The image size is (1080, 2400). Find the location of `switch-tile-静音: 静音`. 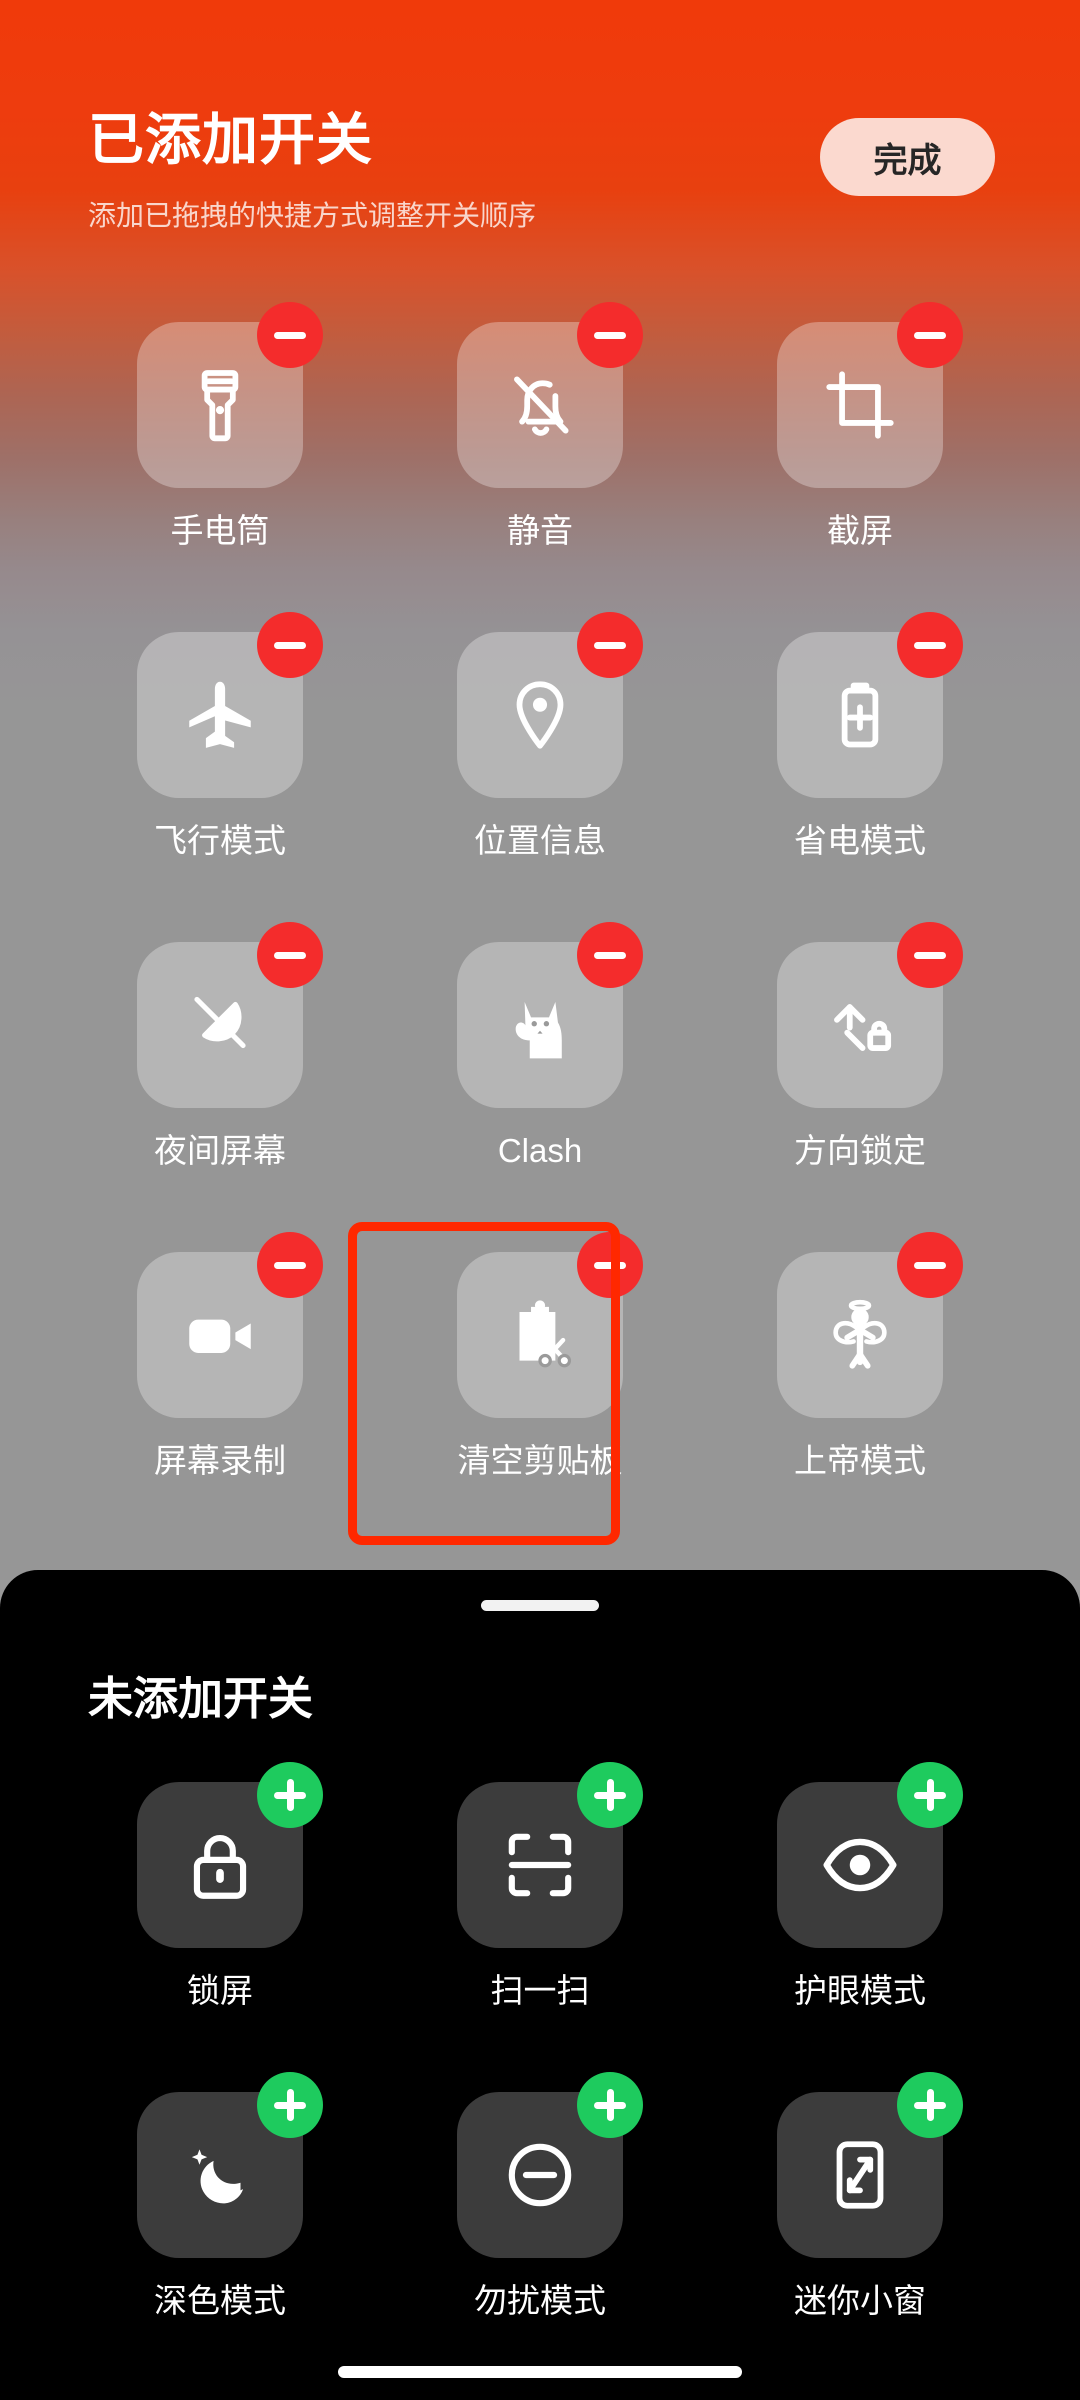

switch-tile-静音: 静音 is located at coordinates (540, 455).